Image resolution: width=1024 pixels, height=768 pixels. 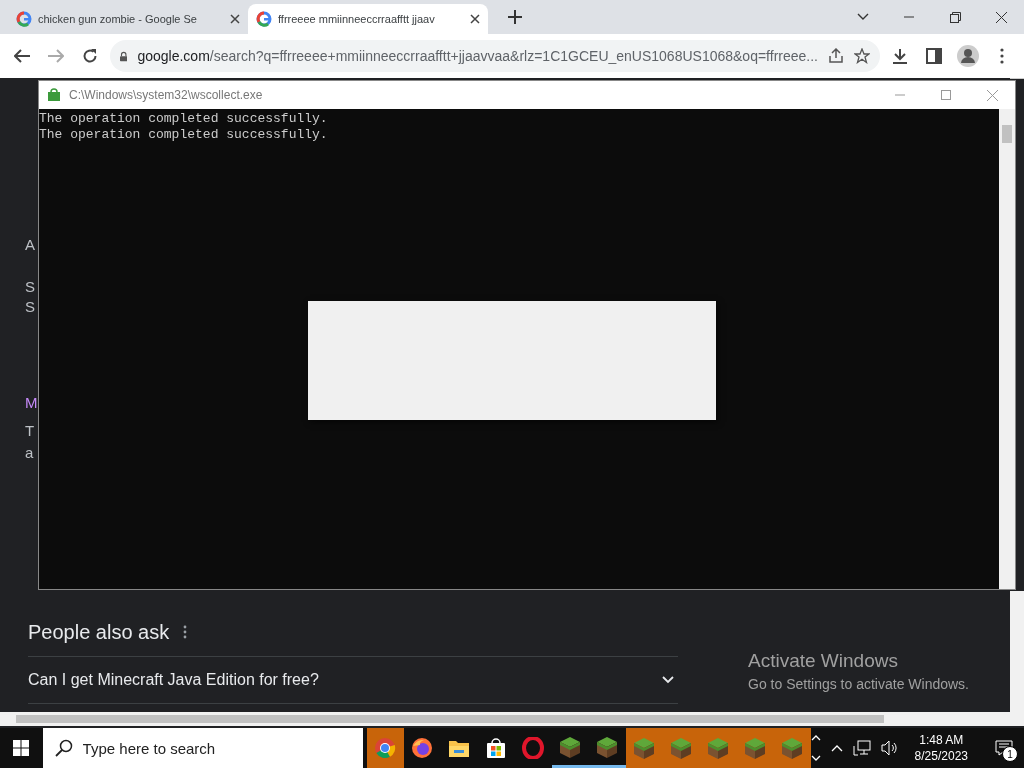 I want to click on download-icon, so click(x=900, y=56).